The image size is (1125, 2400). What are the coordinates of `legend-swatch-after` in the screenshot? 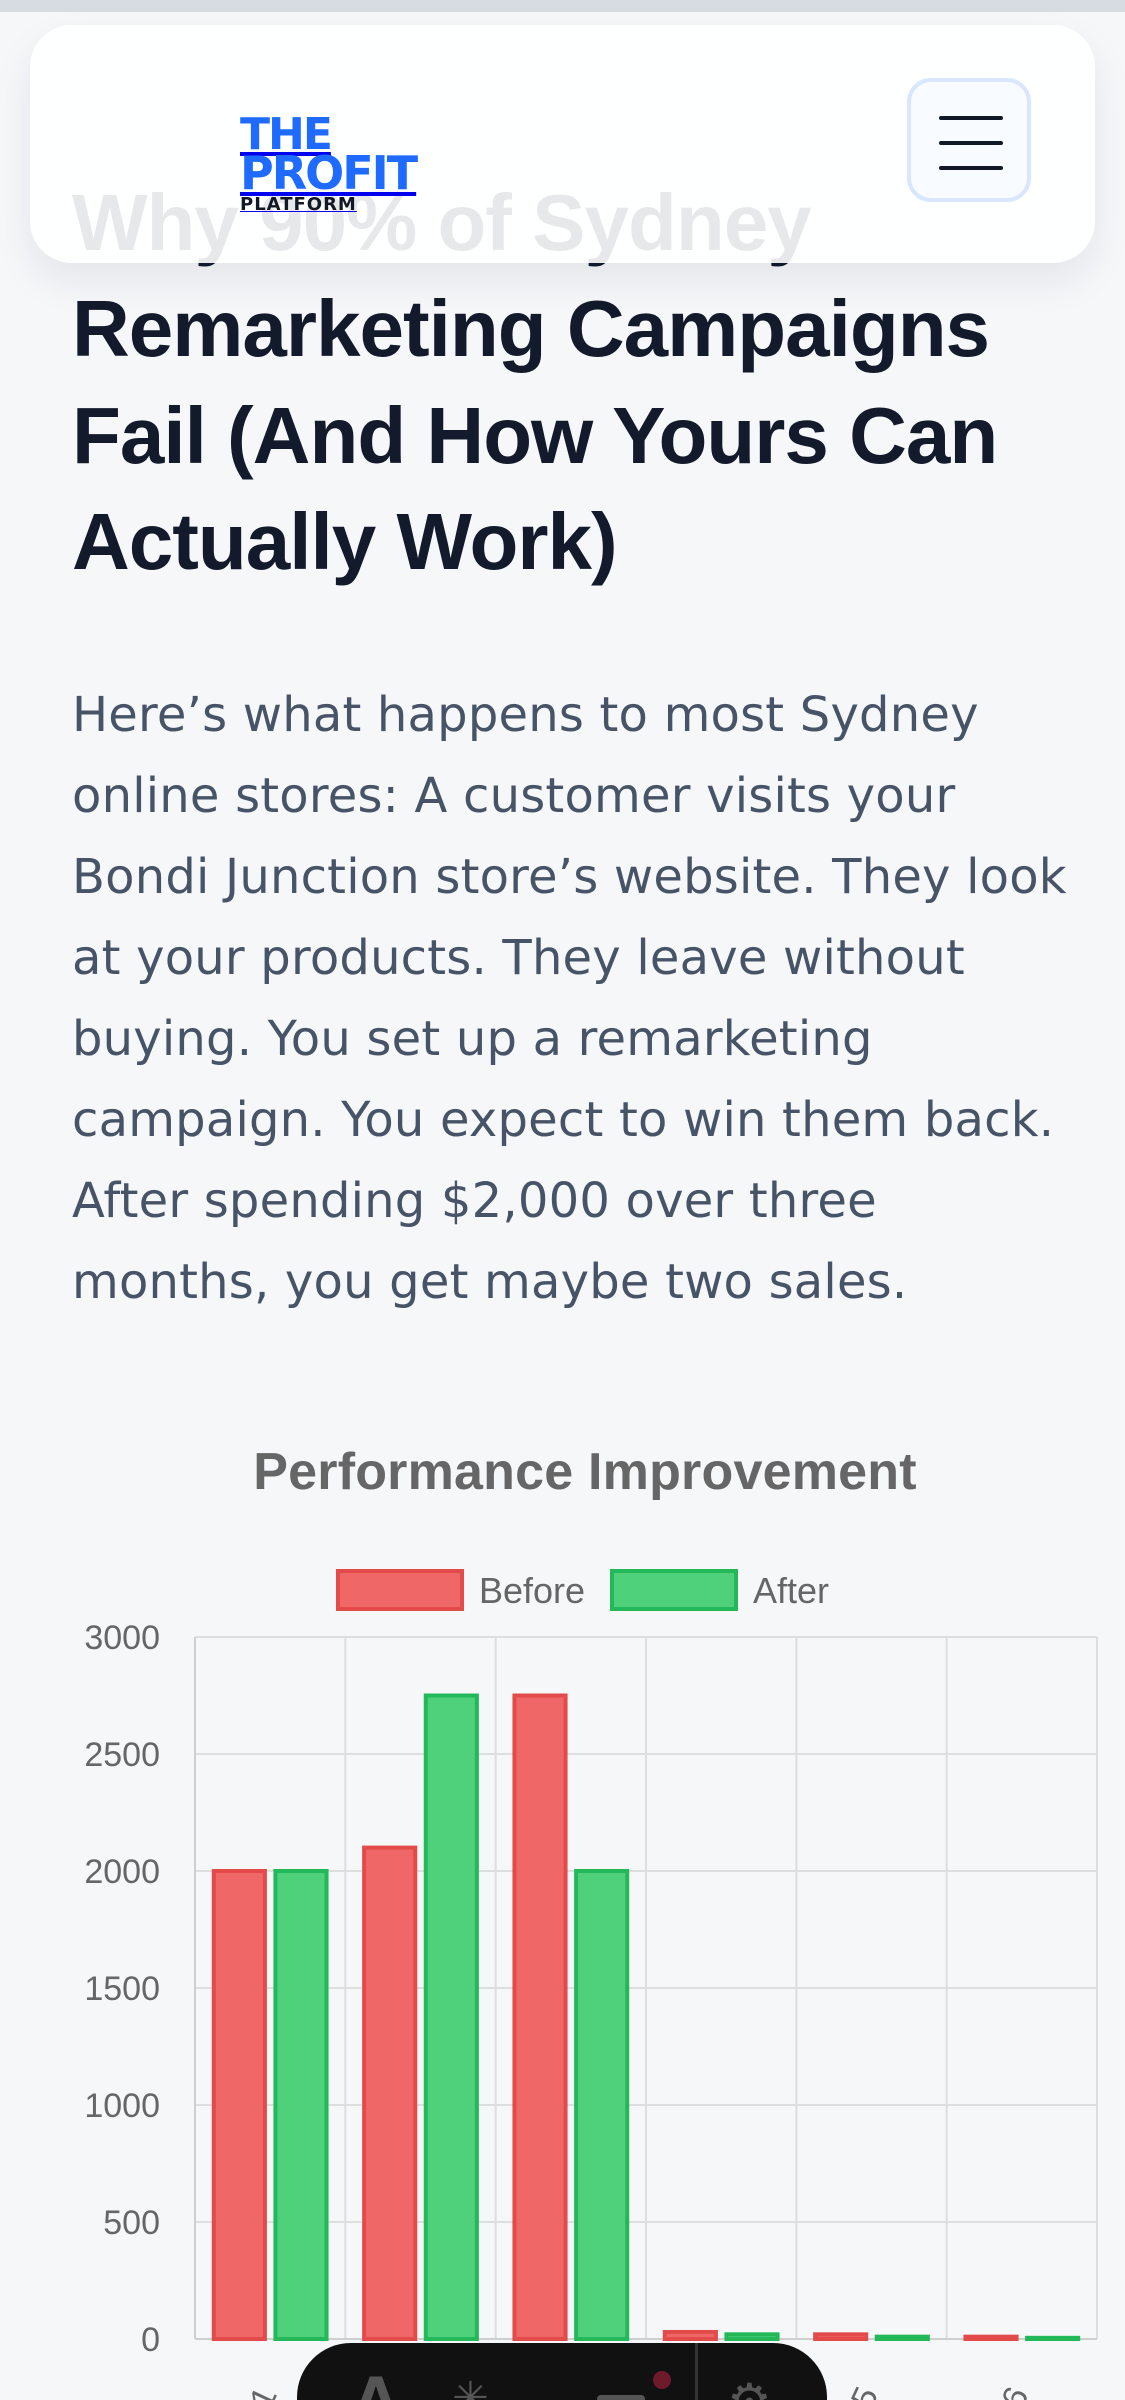 It's located at (674, 1590).